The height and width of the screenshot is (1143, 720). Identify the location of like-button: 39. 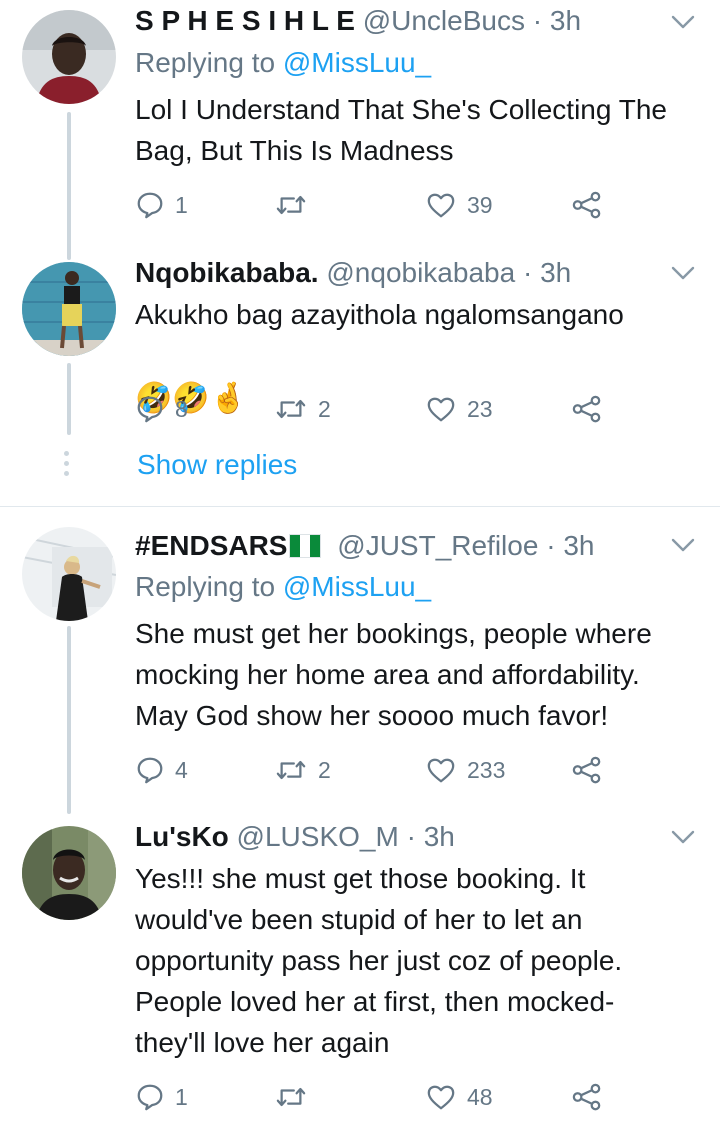
(459, 205).